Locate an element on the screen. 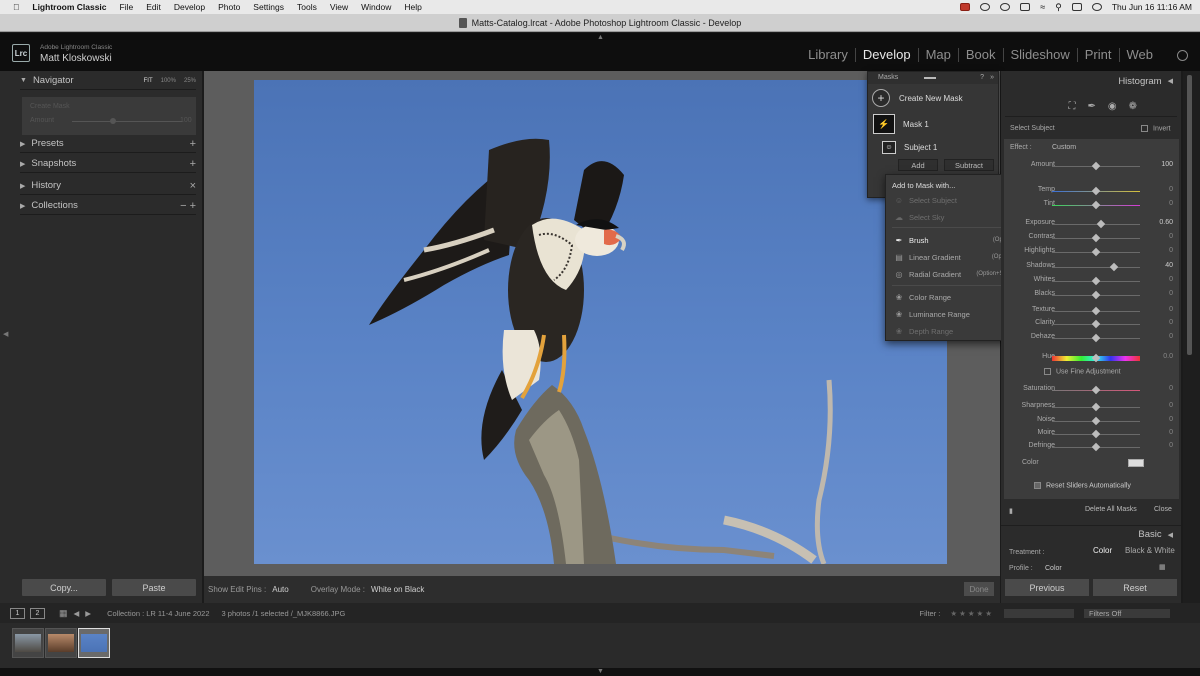  slider-value: 0.0 is located at coordinates (1168, 356).